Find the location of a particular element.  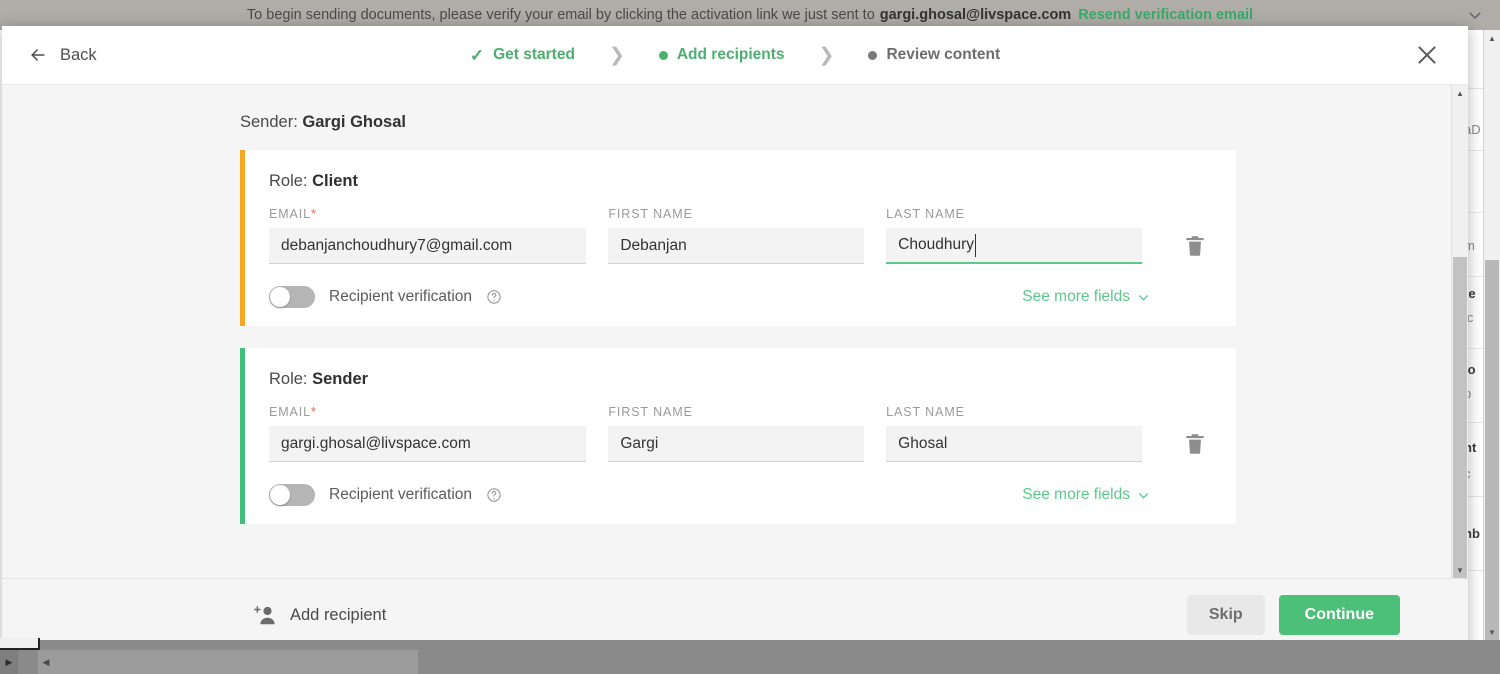

step-label: Add recipients is located at coordinates (730, 54).